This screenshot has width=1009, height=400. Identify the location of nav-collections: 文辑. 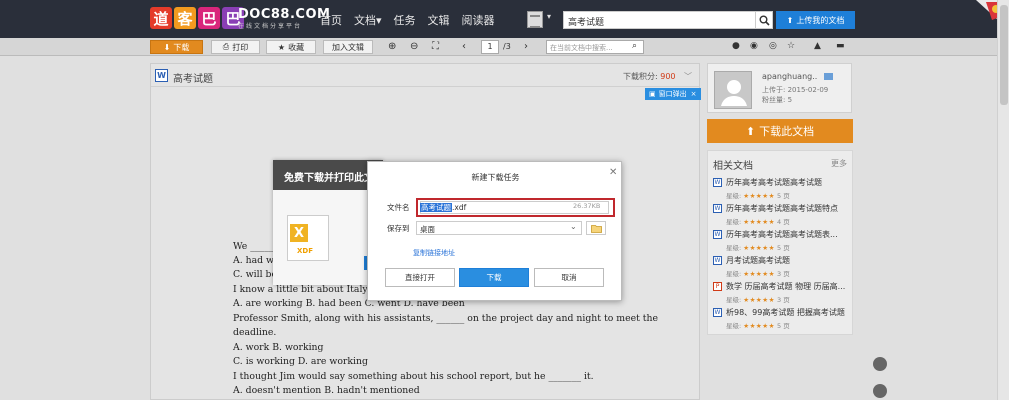
(439, 20).